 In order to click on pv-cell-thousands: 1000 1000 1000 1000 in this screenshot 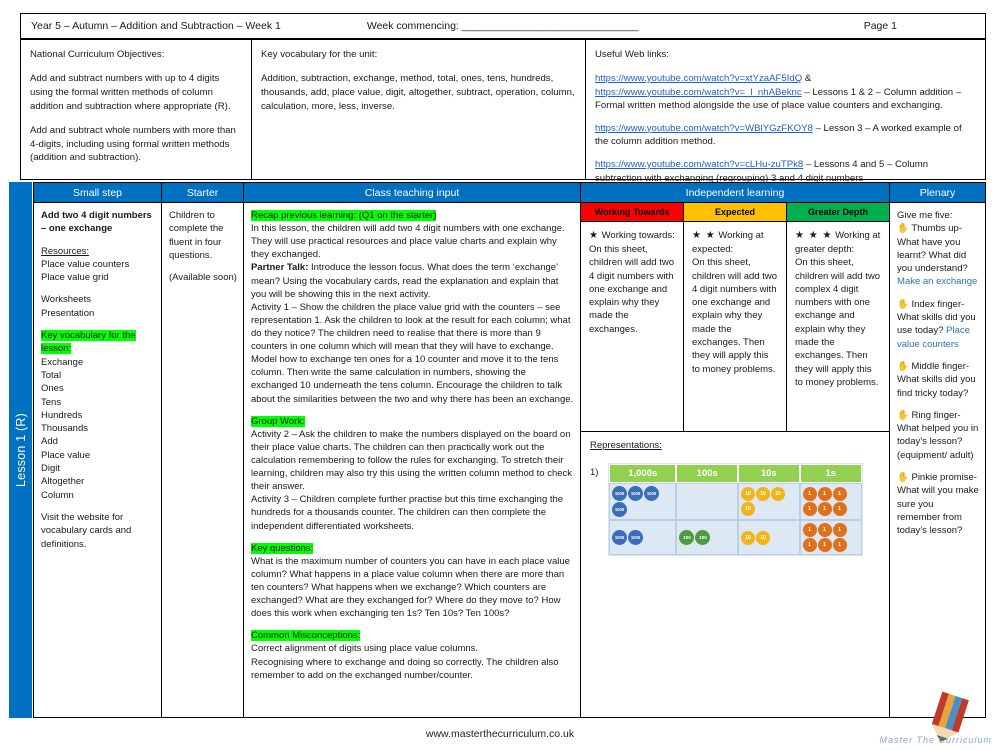, I will do `click(643, 501)`.